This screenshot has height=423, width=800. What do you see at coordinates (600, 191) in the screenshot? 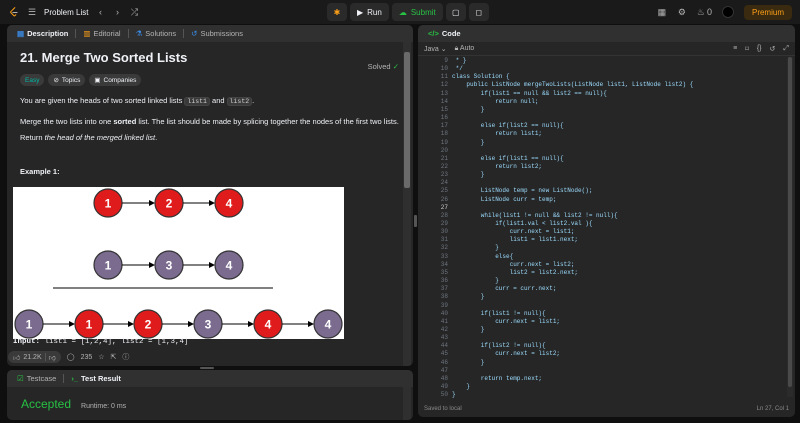
I see `code-line: 25 ListNode temp = new ListNode();` at bounding box center [600, 191].